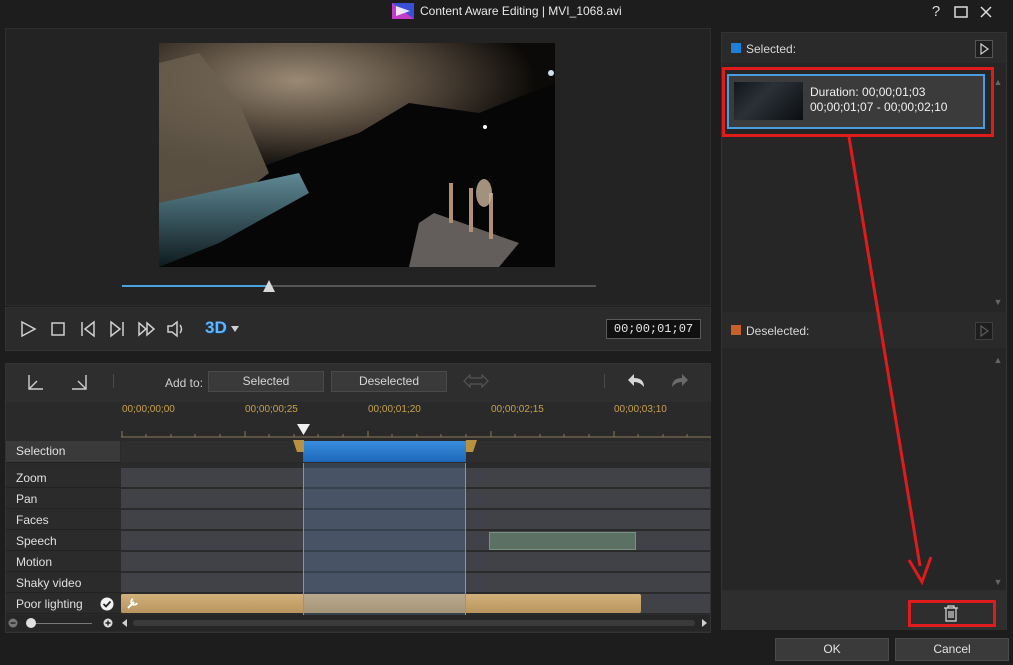 The width and height of the screenshot is (1013, 665). I want to click on zoom-slider-track, so click(60, 623).